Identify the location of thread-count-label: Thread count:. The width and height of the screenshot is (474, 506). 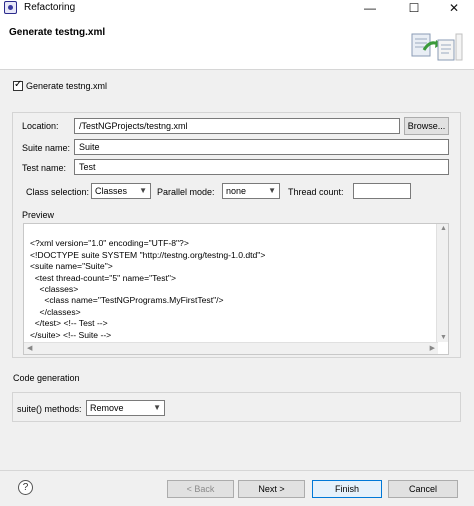
(316, 192).